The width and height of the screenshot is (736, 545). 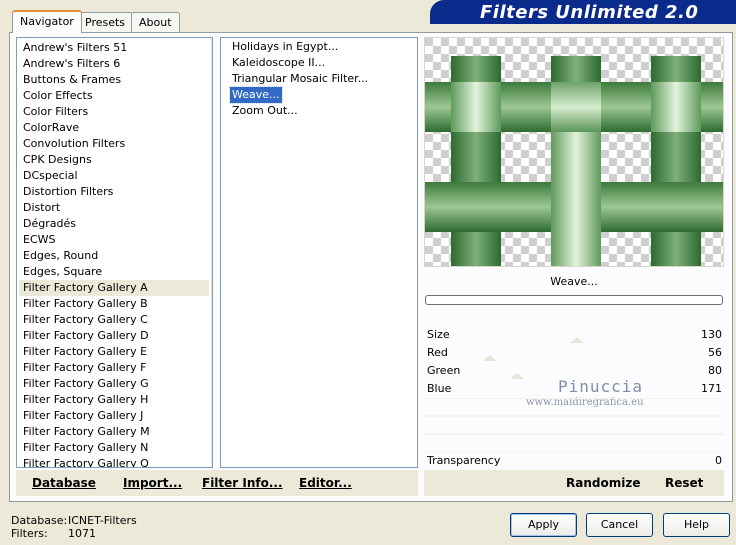 What do you see at coordinates (114, 240) in the screenshot?
I see `category-item: ECWS` at bounding box center [114, 240].